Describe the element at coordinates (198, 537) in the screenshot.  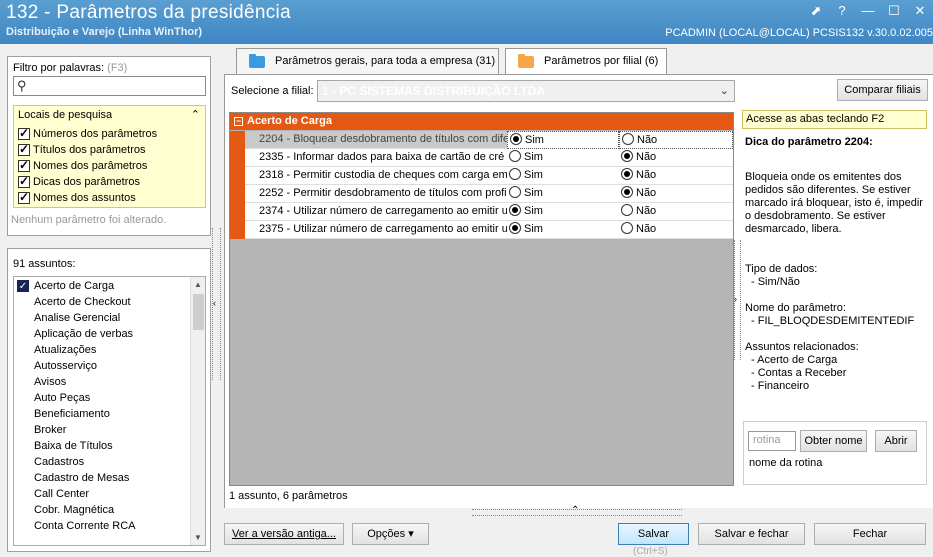
I see `scroll-down-icon: ▼` at that location.